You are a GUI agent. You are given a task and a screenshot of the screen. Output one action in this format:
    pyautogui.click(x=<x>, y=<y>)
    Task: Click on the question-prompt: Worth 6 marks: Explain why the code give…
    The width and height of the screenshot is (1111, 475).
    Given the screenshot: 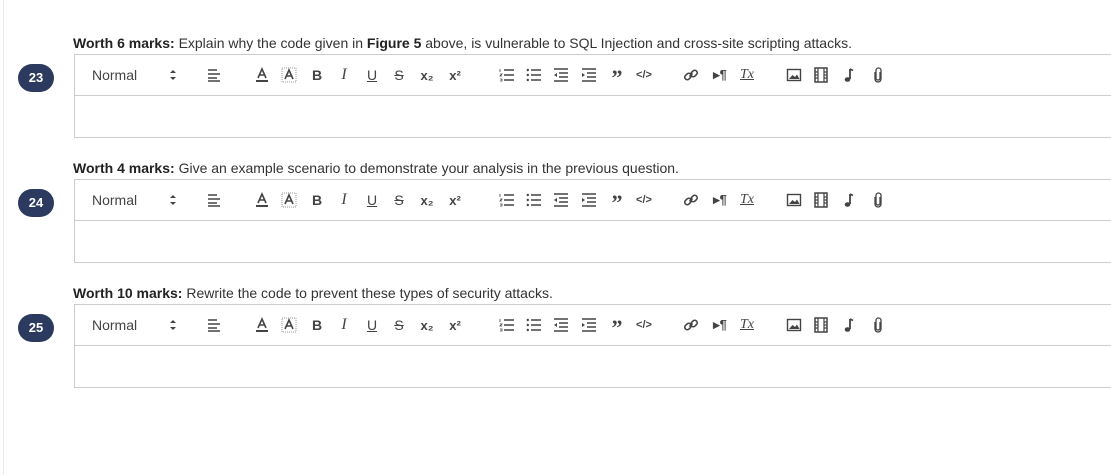 What is the action you would take?
    pyautogui.click(x=462, y=43)
    